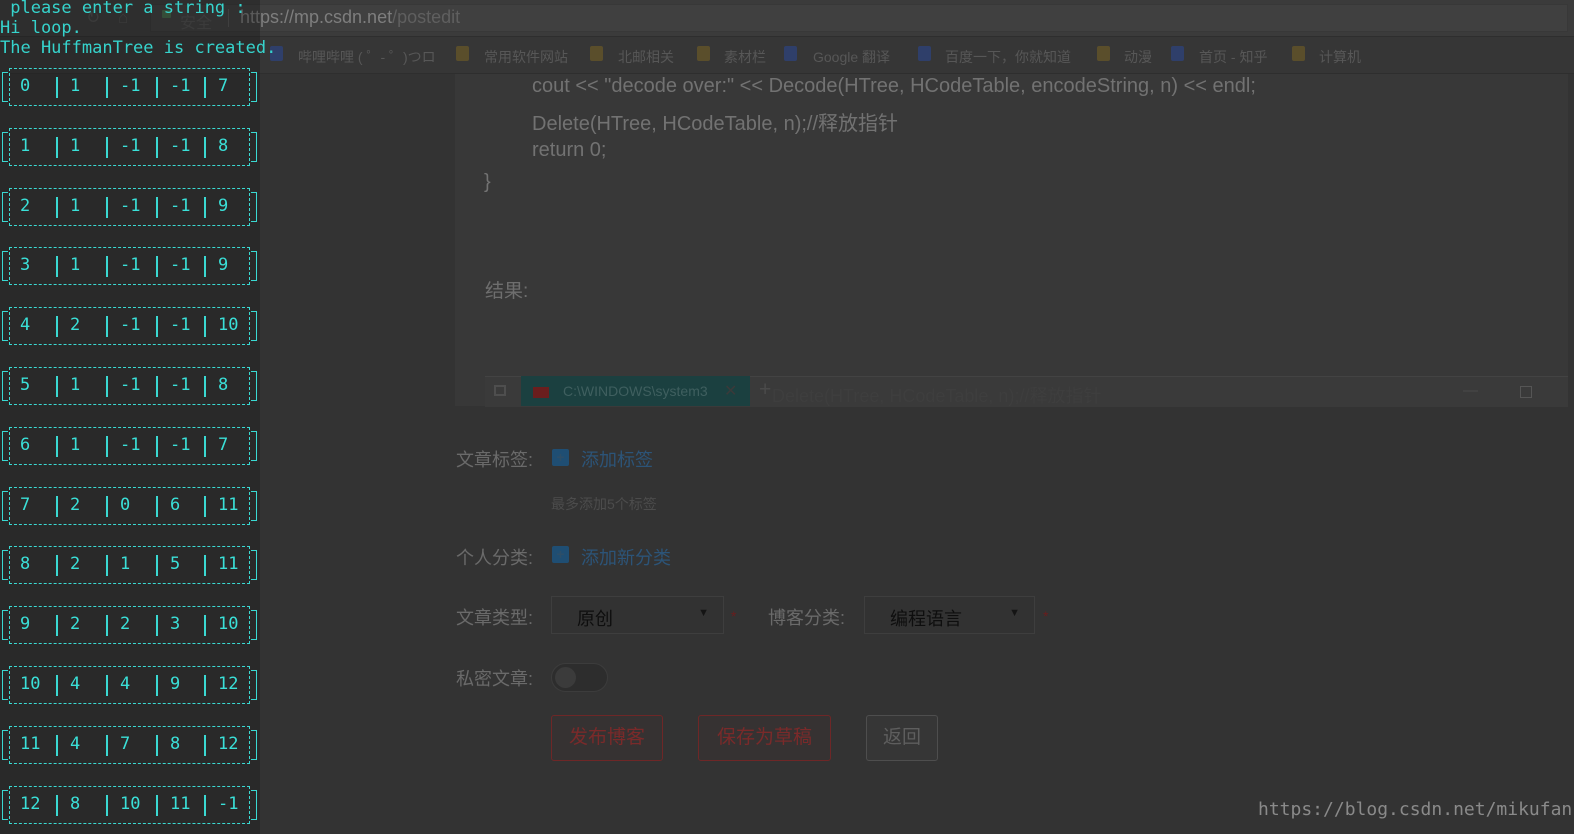 This screenshot has height=834, width=1574. I want to click on ghost-text: Delete(HTree, HCodeTable, n);//释放指针, so click(937, 396).